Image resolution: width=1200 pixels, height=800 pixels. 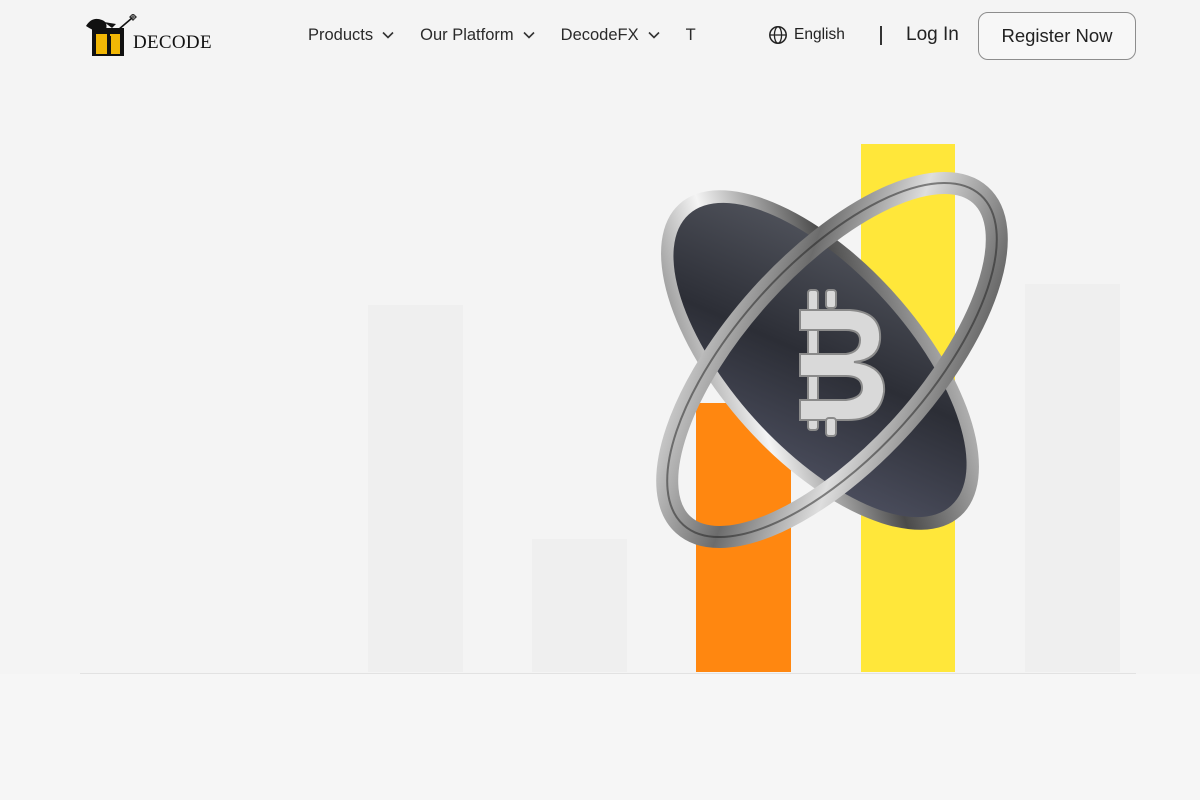 What do you see at coordinates (932, 35) in the screenshot?
I see `login-link: Log In` at bounding box center [932, 35].